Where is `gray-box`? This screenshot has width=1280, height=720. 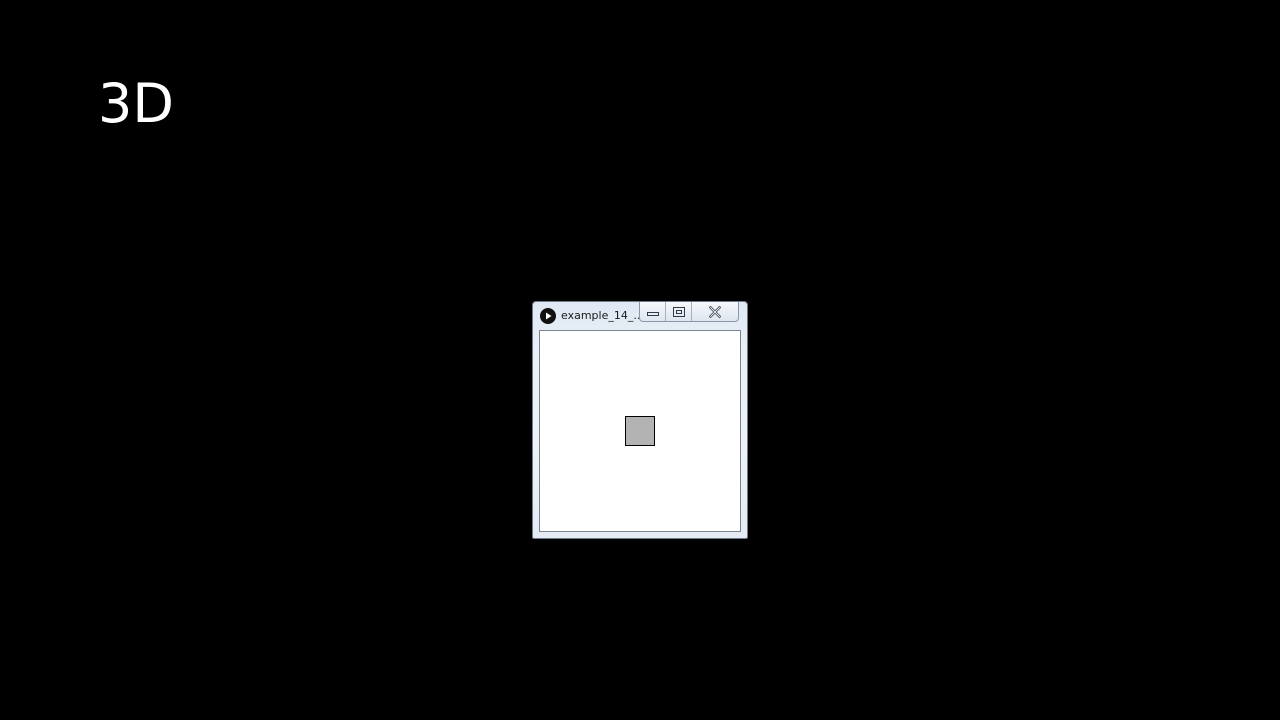
gray-box is located at coordinates (640, 431).